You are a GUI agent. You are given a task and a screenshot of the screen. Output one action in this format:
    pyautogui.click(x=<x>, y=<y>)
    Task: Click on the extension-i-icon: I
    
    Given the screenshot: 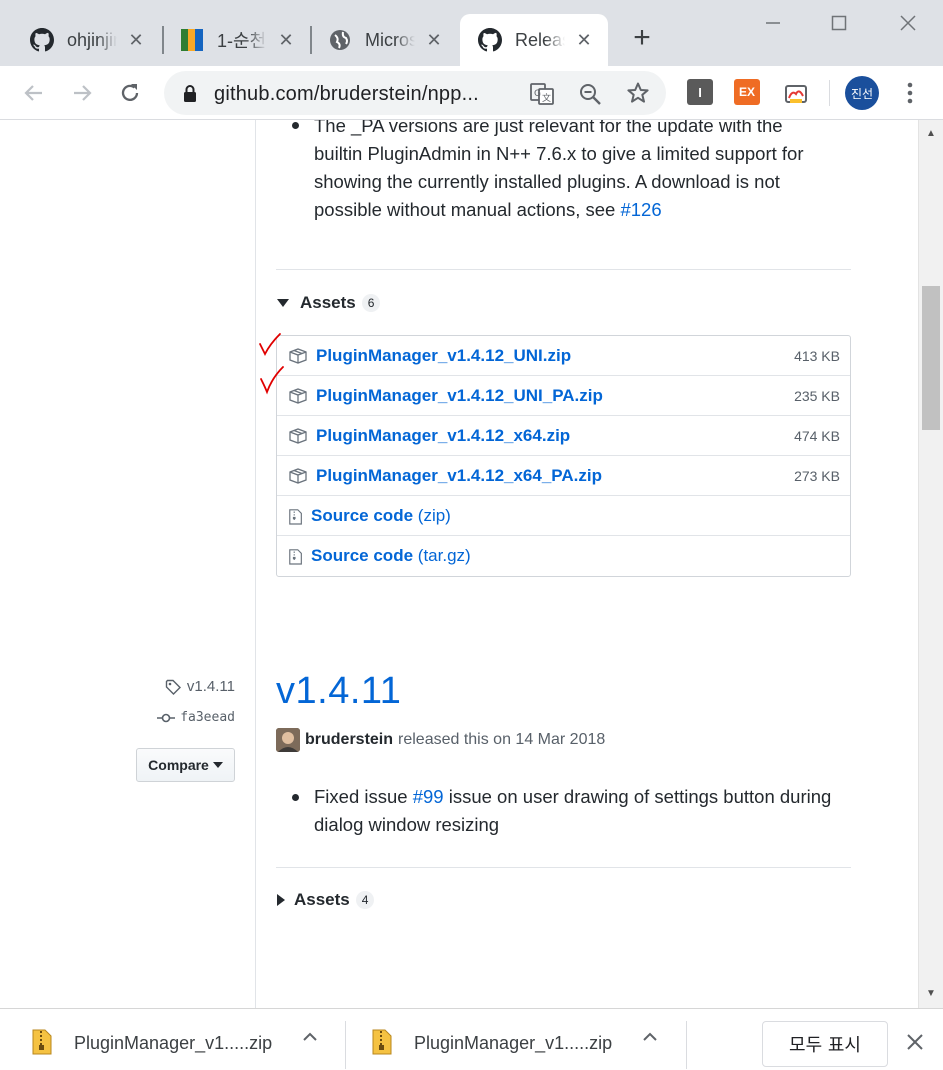 What is the action you would take?
    pyautogui.click(x=700, y=92)
    